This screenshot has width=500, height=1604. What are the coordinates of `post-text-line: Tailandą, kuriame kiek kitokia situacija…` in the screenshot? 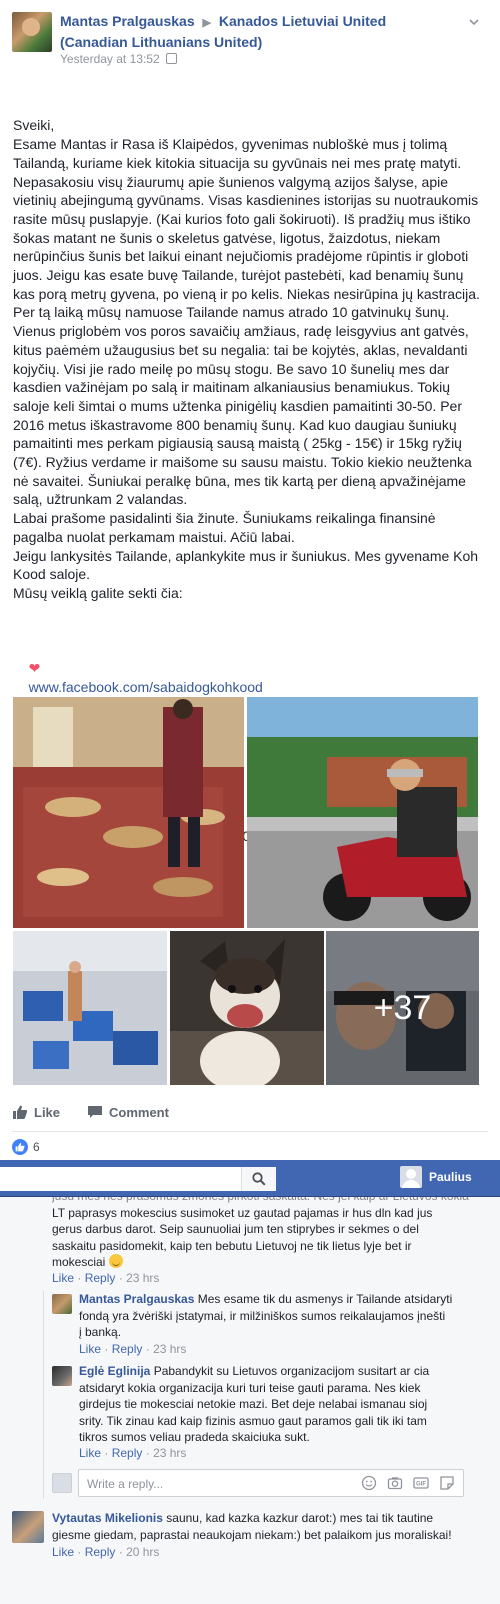 It's located at (237, 162).